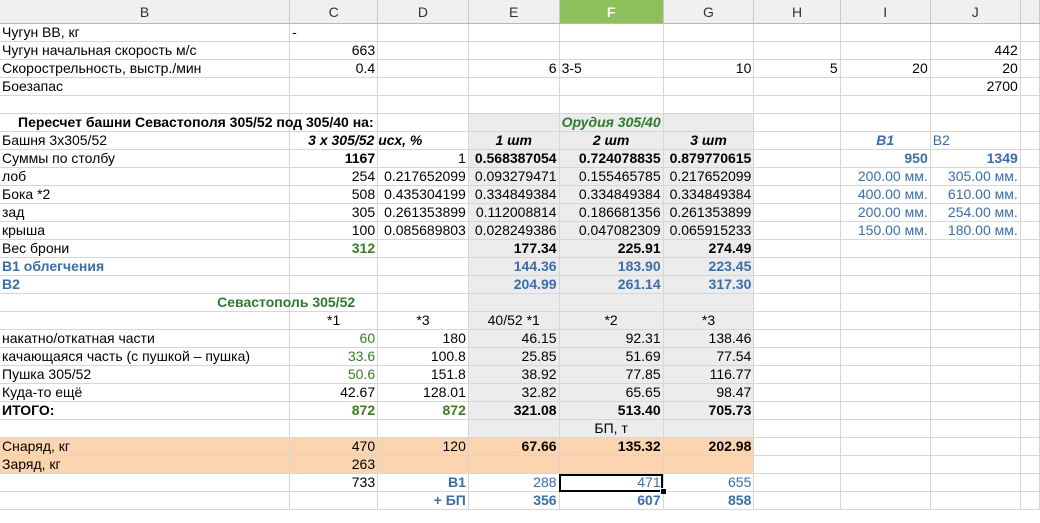 The image size is (1040, 523). What do you see at coordinates (514, 446) in the screenshot?
I see `cell: 67.66` at bounding box center [514, 446].